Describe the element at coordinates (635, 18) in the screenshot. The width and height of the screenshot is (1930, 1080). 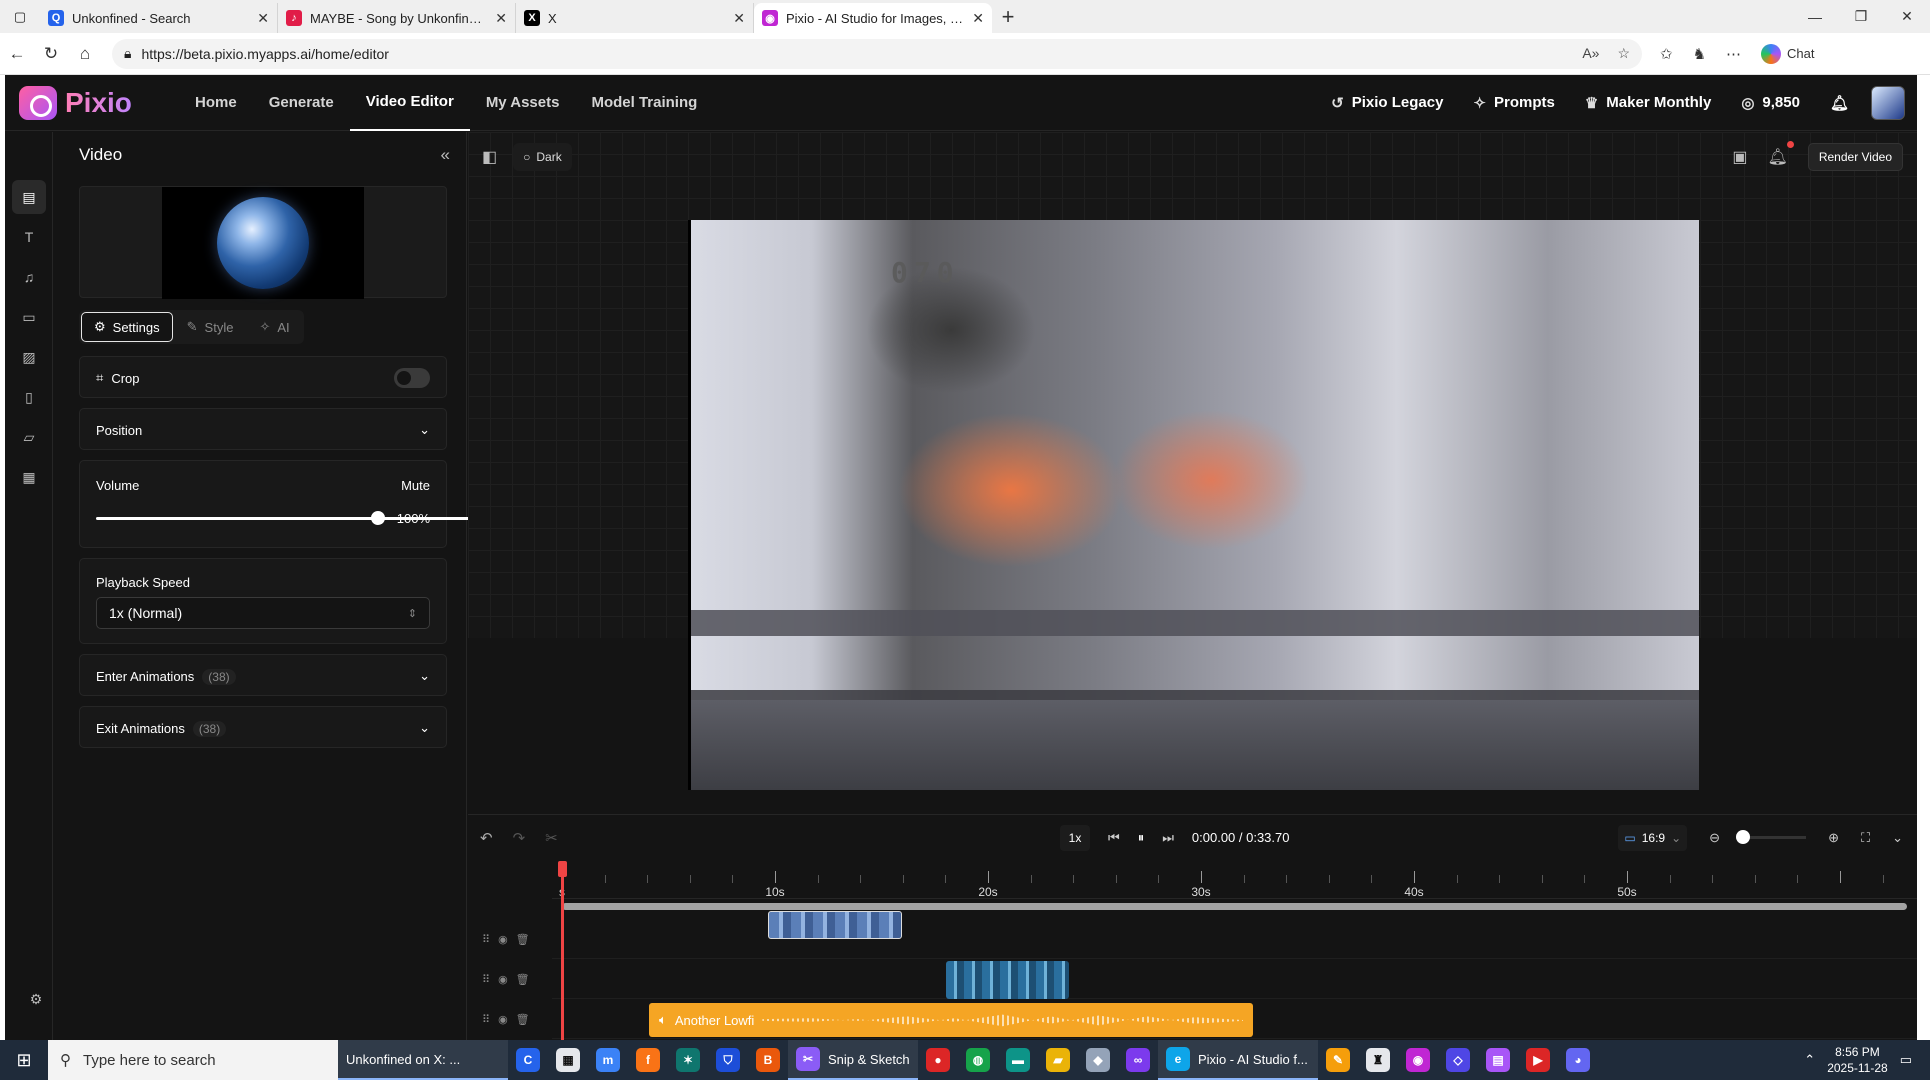
I see `browser-tab: X X ✕` at that location.